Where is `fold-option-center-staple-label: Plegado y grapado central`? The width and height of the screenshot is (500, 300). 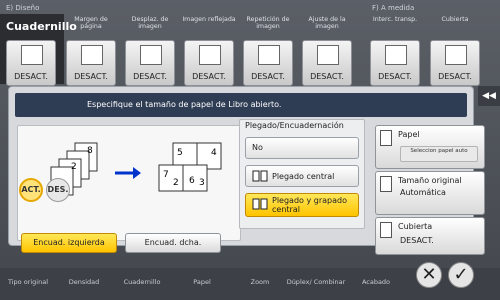
fold-option-center-staple-label: Plegado y grapado central is located at coordinates (309, 205).